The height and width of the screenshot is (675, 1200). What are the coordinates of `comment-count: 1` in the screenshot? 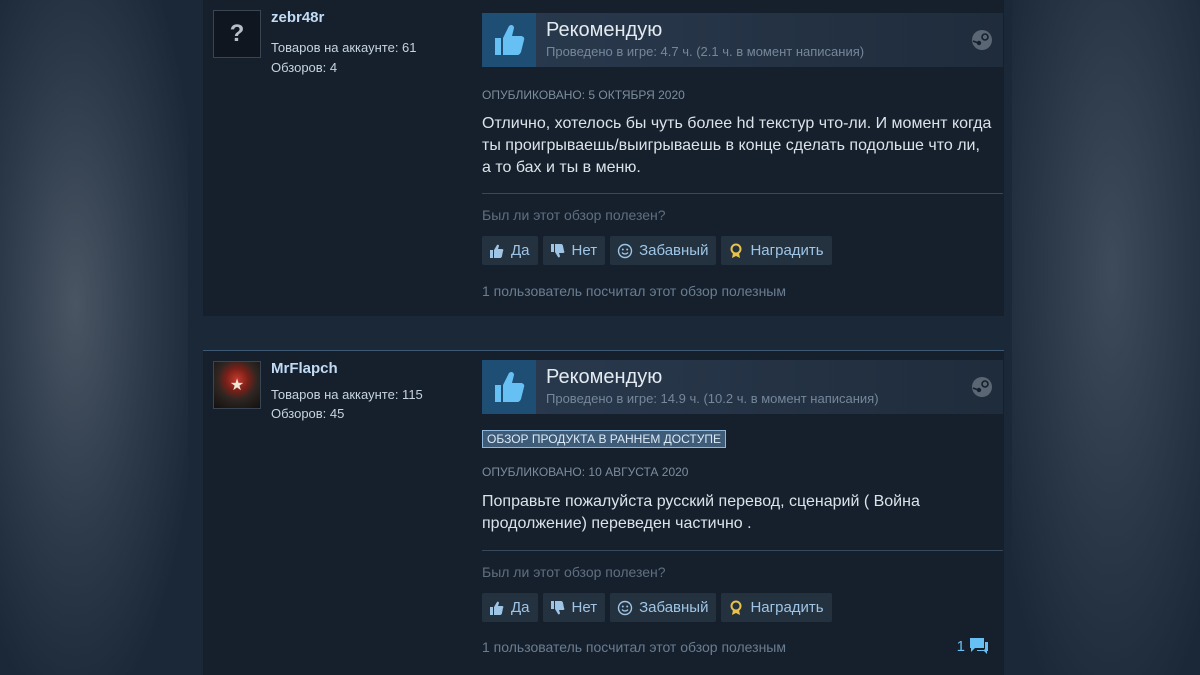 It's located at (960, 646).